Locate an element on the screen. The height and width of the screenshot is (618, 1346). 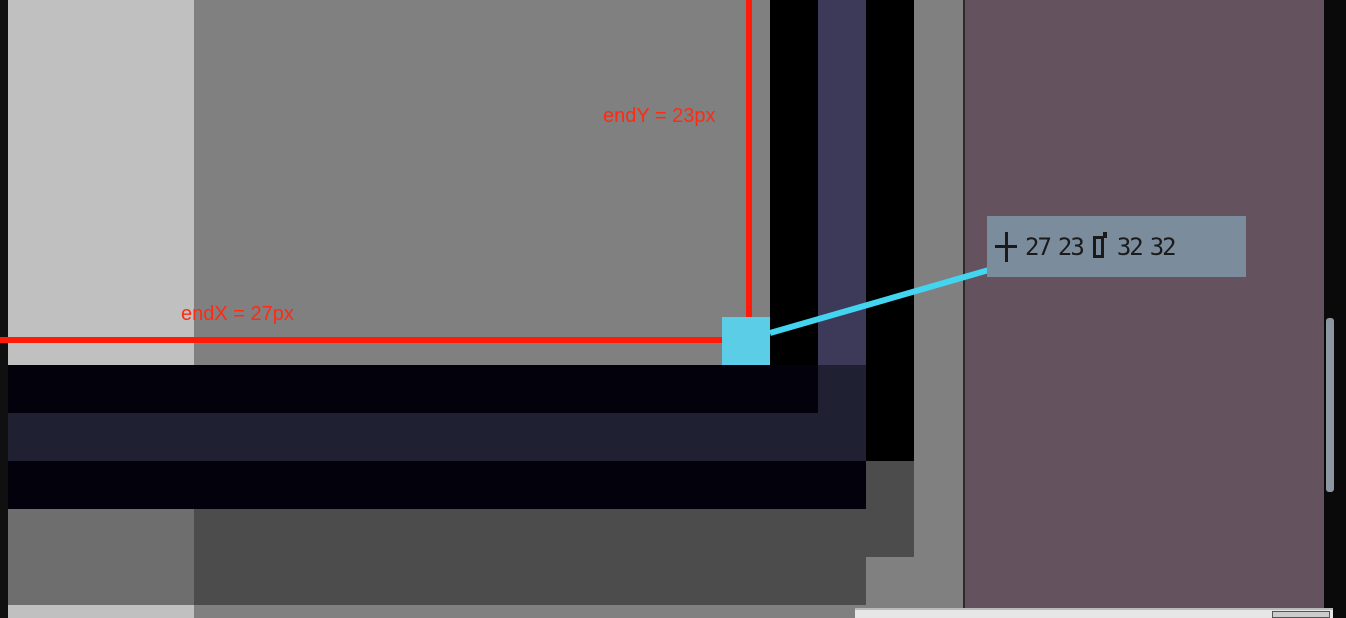
coordinate-readout: 27 23 32 32 is located at coordinates (1116, 246).